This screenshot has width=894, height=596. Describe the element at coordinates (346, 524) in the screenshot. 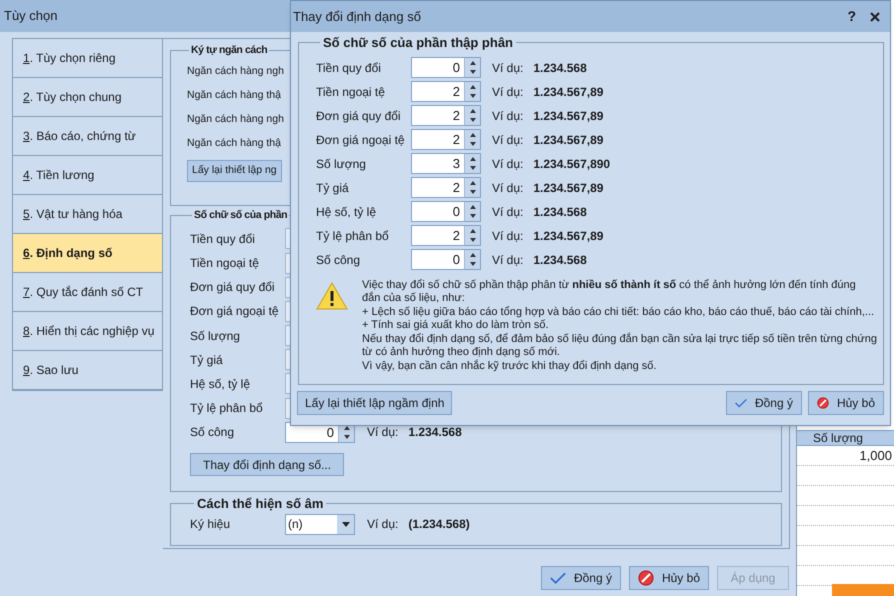

I see `caret-icon` at that location.